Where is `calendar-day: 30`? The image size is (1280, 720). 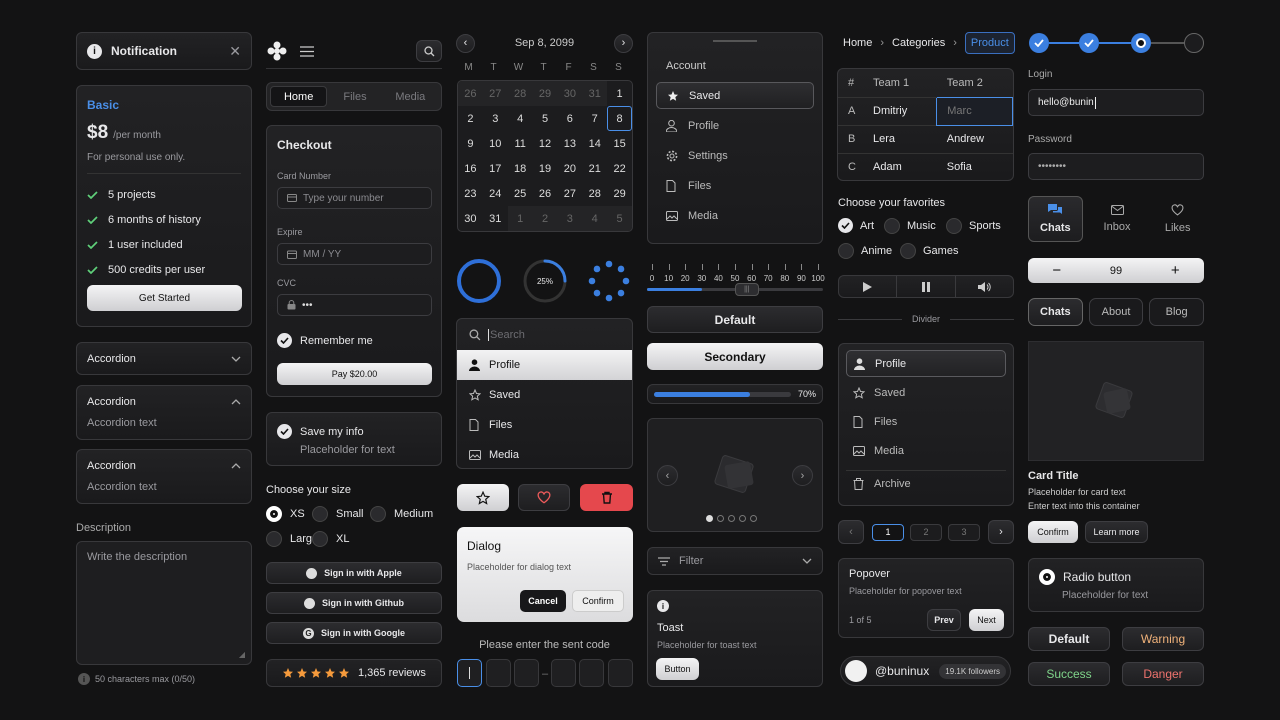 calendar-day: 30 is located at coordinates (570, 93).